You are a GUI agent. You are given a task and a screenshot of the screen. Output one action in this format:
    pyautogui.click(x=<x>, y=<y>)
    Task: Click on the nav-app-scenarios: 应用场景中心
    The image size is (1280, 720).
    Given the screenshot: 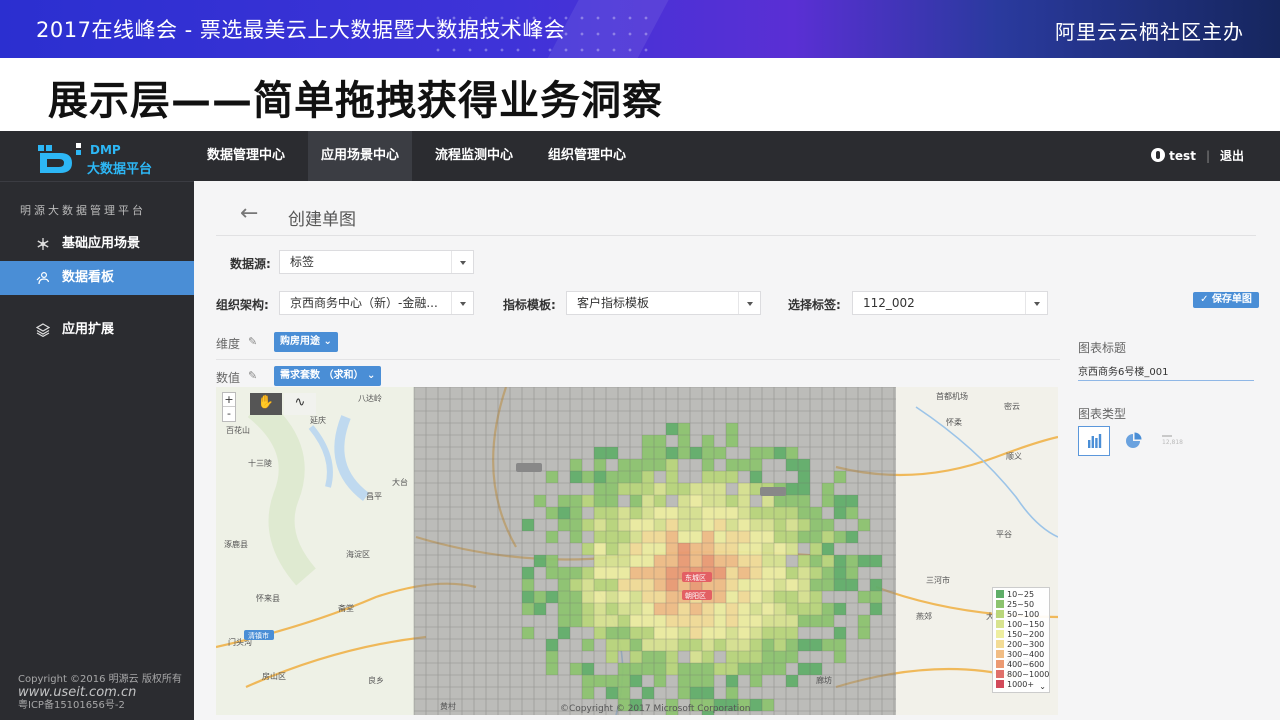 What is the action you would take?
    pyautogui.click(x=360, y=156)
    